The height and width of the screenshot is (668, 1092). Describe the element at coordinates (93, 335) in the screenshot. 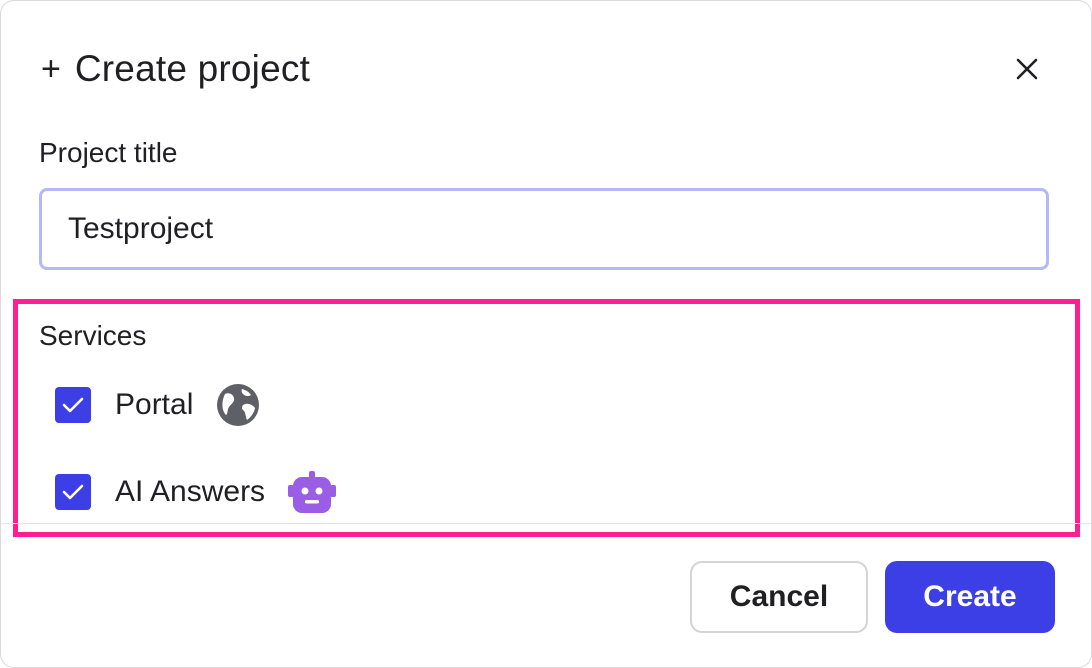

I see `services-label: Services` at that location.